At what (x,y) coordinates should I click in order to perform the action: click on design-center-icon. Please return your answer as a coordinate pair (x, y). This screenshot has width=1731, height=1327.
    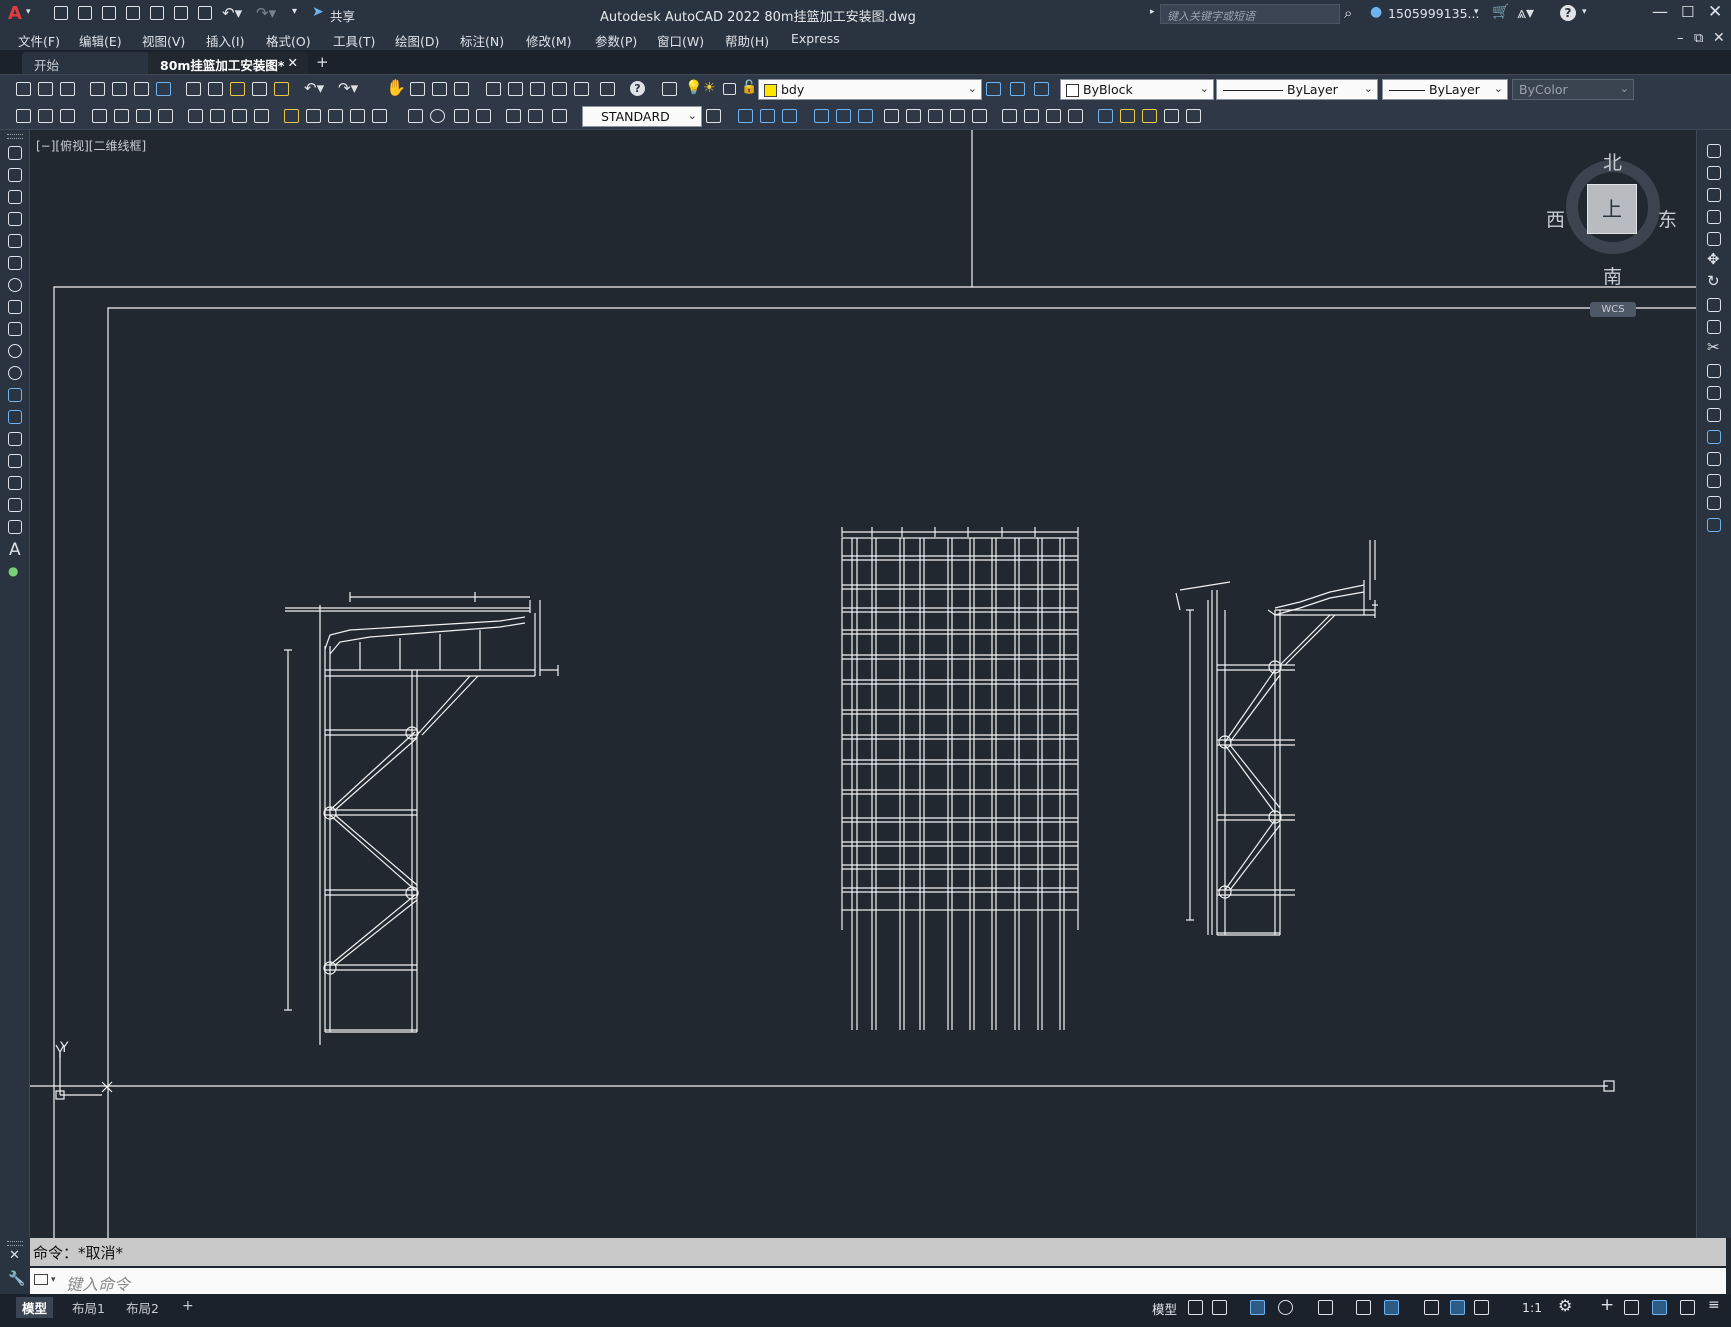
    Looking at the image, I should click on (515, 89).